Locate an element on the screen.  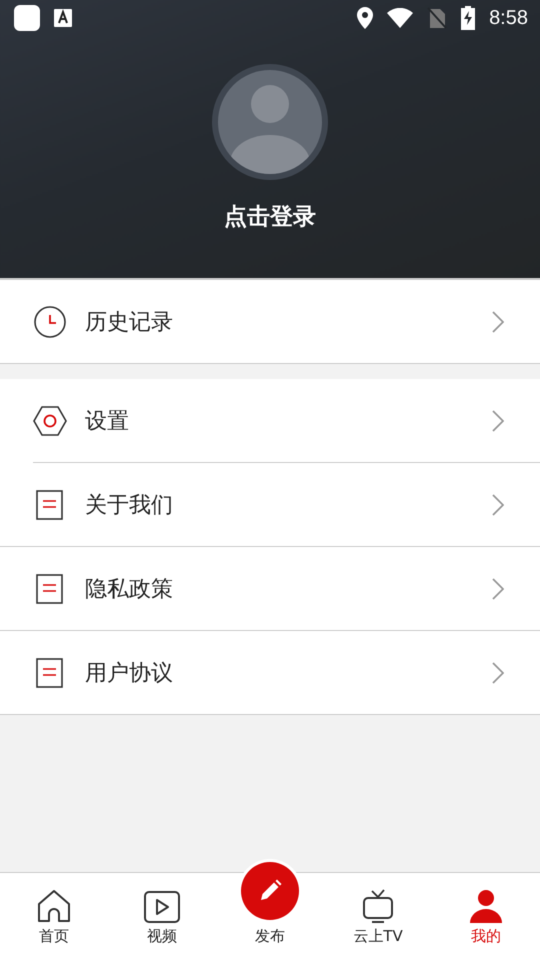
menu-item: 设置 is located at coordinates (286, 421).